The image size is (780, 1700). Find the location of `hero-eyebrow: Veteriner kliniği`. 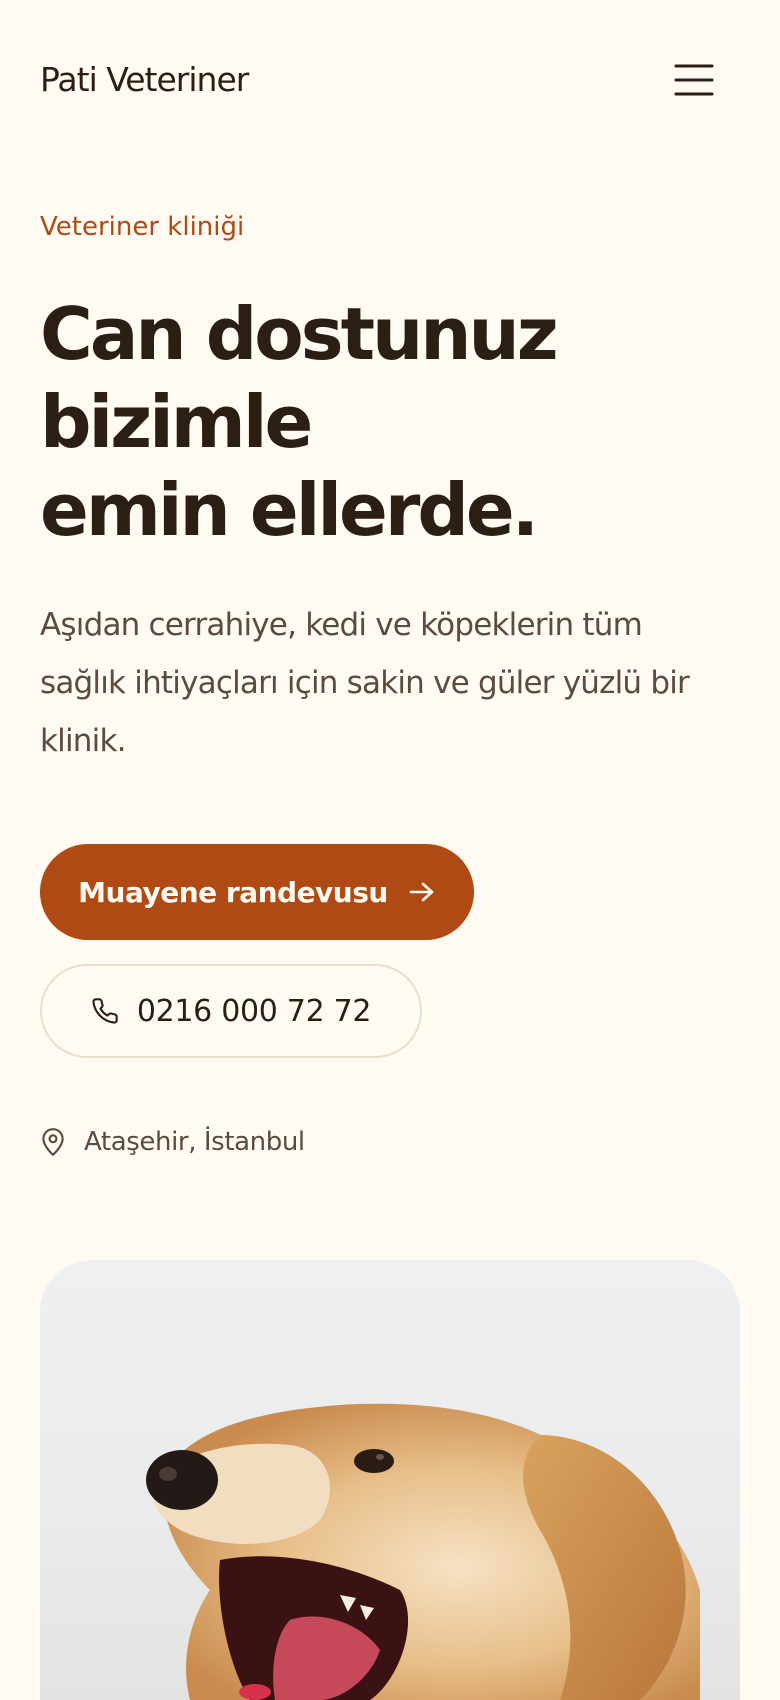

hero-eyebrow: Veteriner kliniği is located at coordinates (142, 227).